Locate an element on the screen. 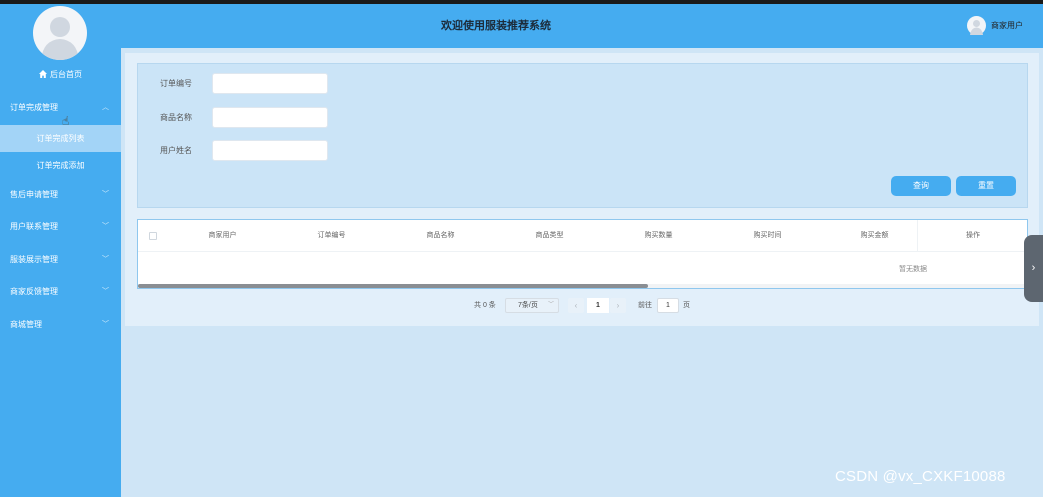  order-no-input is located at coordinates (270, 83).